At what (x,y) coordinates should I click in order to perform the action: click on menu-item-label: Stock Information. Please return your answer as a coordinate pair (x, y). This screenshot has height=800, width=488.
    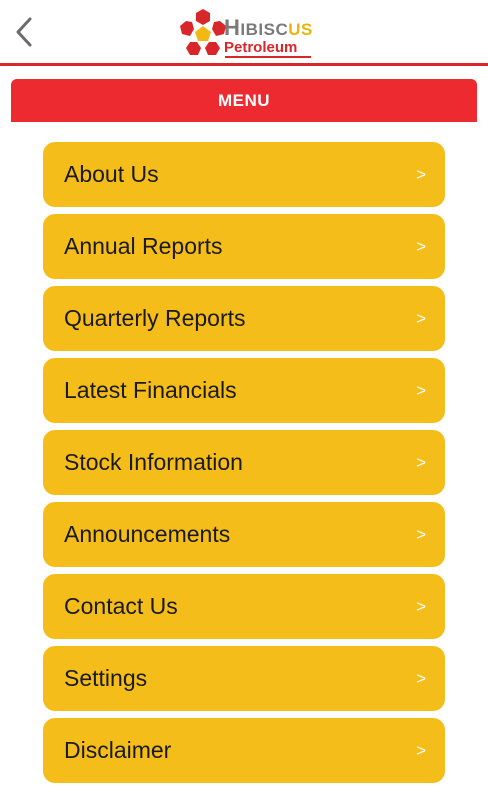
    Looking at the image, I should click on (153, 462).